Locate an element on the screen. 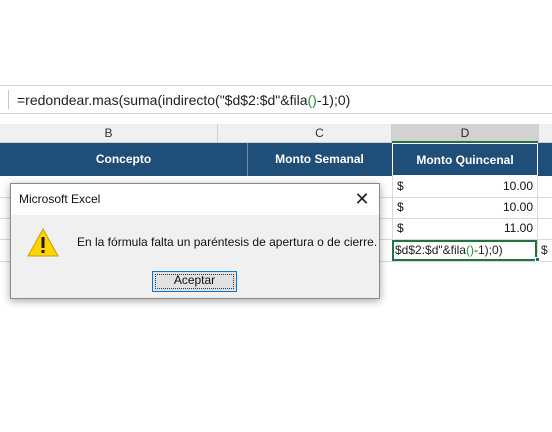 Image resolution: width=552 pixels, height=432 pixels. cell-d-row-3: $11.00 is located at coordinates (465, 228).